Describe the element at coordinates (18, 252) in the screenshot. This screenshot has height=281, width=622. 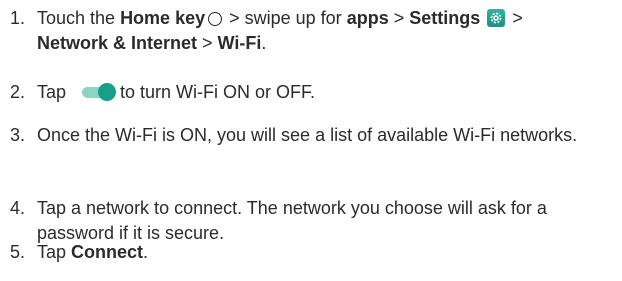
I see `step-number: 5.` at that location.